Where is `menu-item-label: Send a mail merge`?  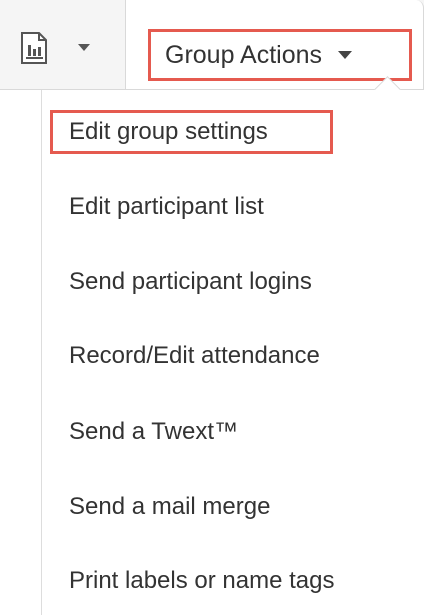
menu-item-label: Send a mail merge is located at coordinates (170, 506).